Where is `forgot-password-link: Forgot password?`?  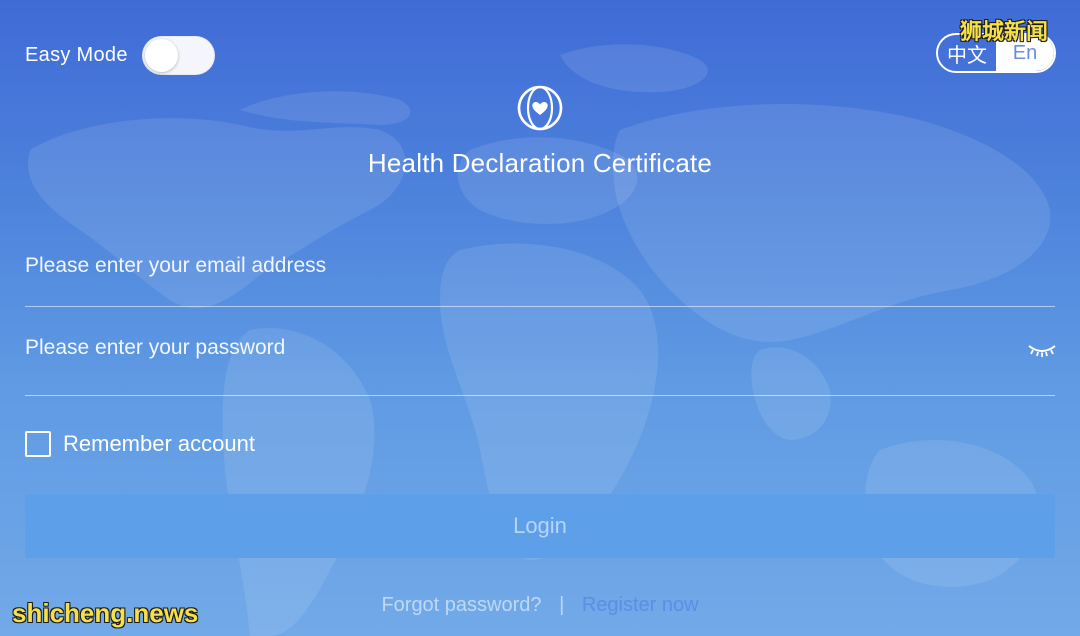 forgot-password-link: Forgot password? is located at coordinates (461, 605).